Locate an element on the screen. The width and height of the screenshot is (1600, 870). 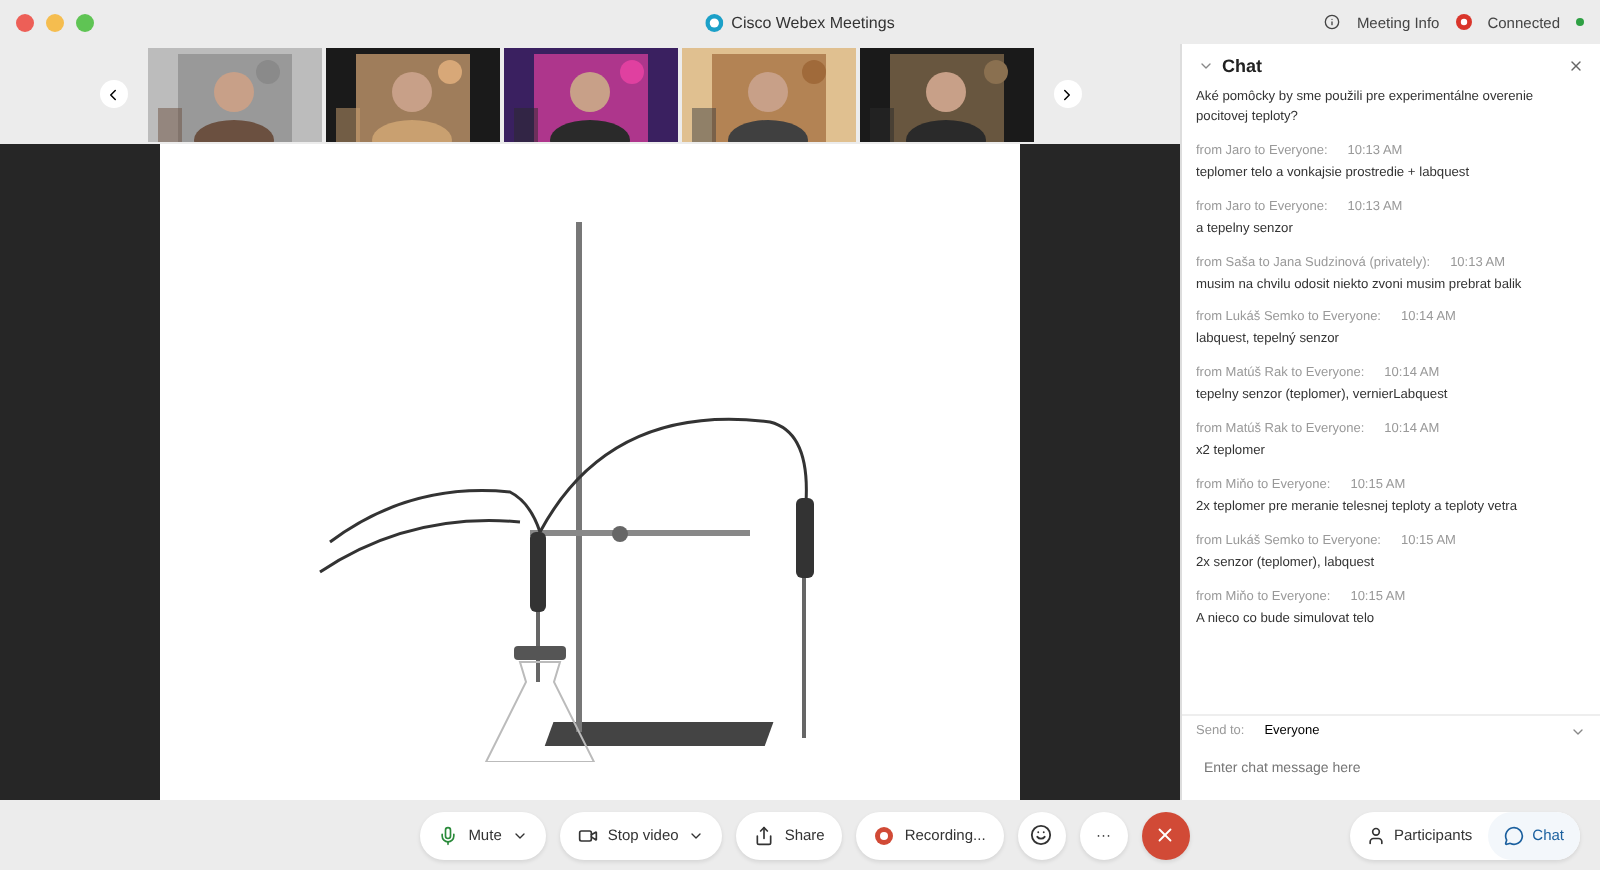
info-icon is located at coordinates (1332, 22).